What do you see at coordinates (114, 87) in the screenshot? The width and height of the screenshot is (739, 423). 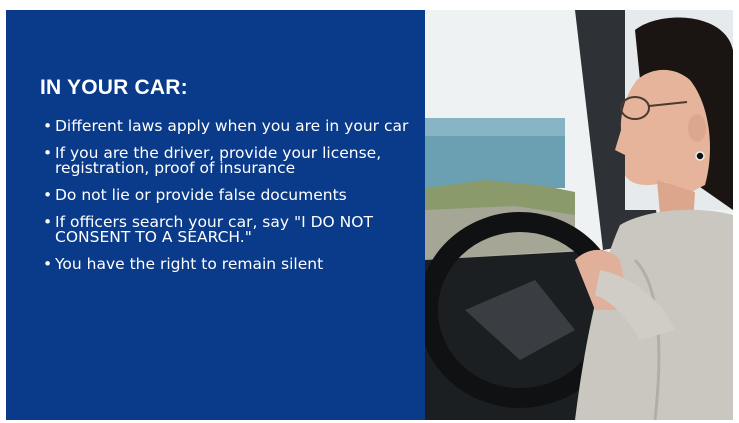 I see `slide-title: IN YOUR CAR:` at bounding box center [114, 87].